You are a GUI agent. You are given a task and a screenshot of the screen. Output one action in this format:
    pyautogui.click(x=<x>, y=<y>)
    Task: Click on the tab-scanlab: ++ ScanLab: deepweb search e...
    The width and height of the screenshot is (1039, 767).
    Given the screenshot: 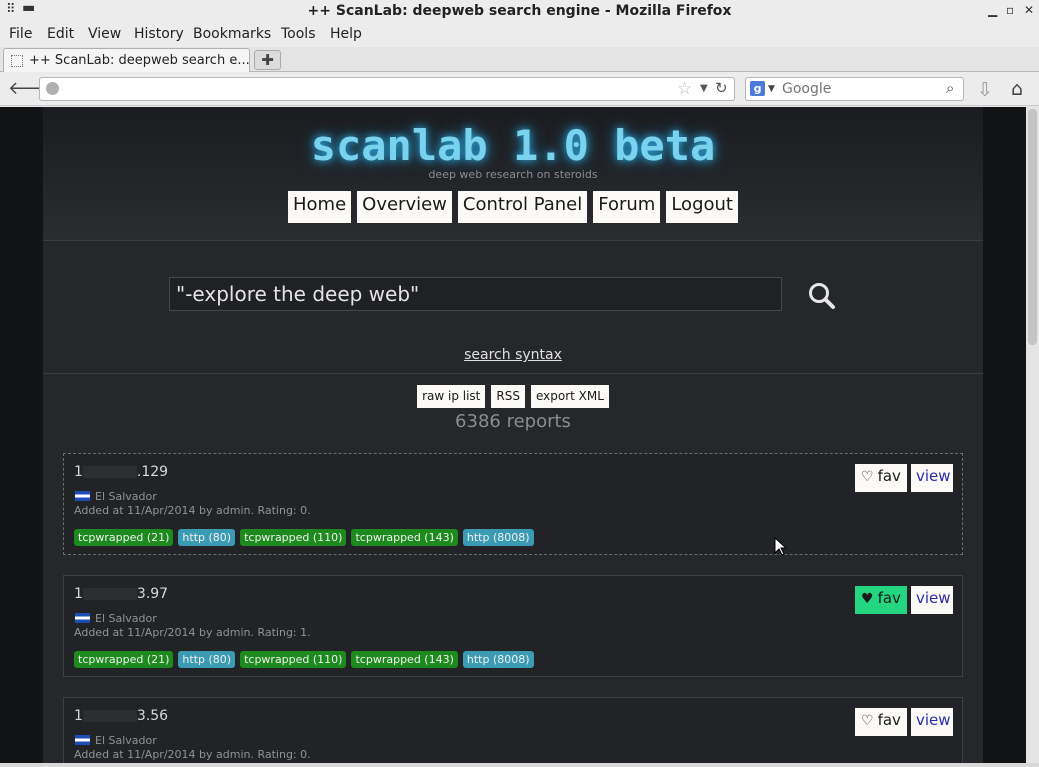 What is the action you would take?
    pyautogui.click(x=126, y=60)
    